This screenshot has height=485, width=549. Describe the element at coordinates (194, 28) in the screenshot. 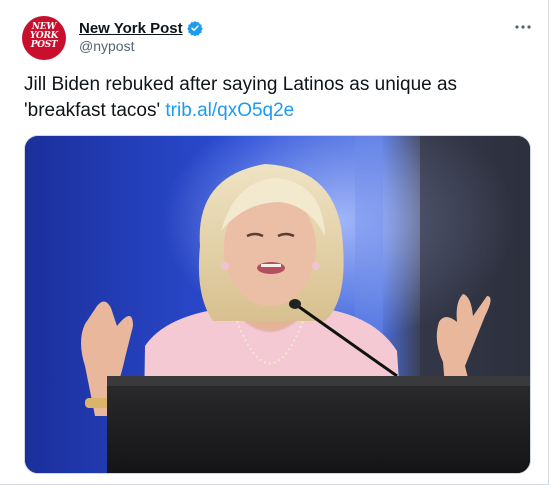

I see `verified-badge-icon` at that location.